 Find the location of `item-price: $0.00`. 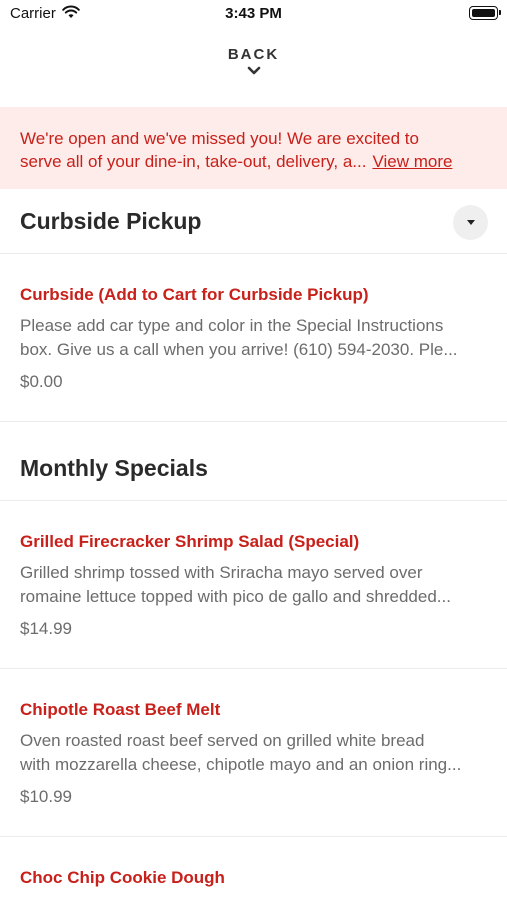

item-price: $0.00 is located at coordinates (41, 381).